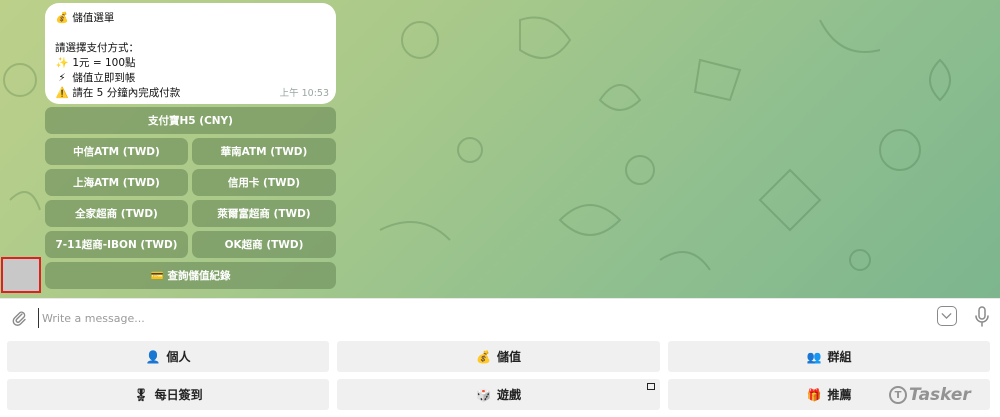 This screenshot has height=417, width=1000. Describe the element at coordinates (104, 63) in the screenshot. I see `message-rate: 1元 = 100點` at that location.